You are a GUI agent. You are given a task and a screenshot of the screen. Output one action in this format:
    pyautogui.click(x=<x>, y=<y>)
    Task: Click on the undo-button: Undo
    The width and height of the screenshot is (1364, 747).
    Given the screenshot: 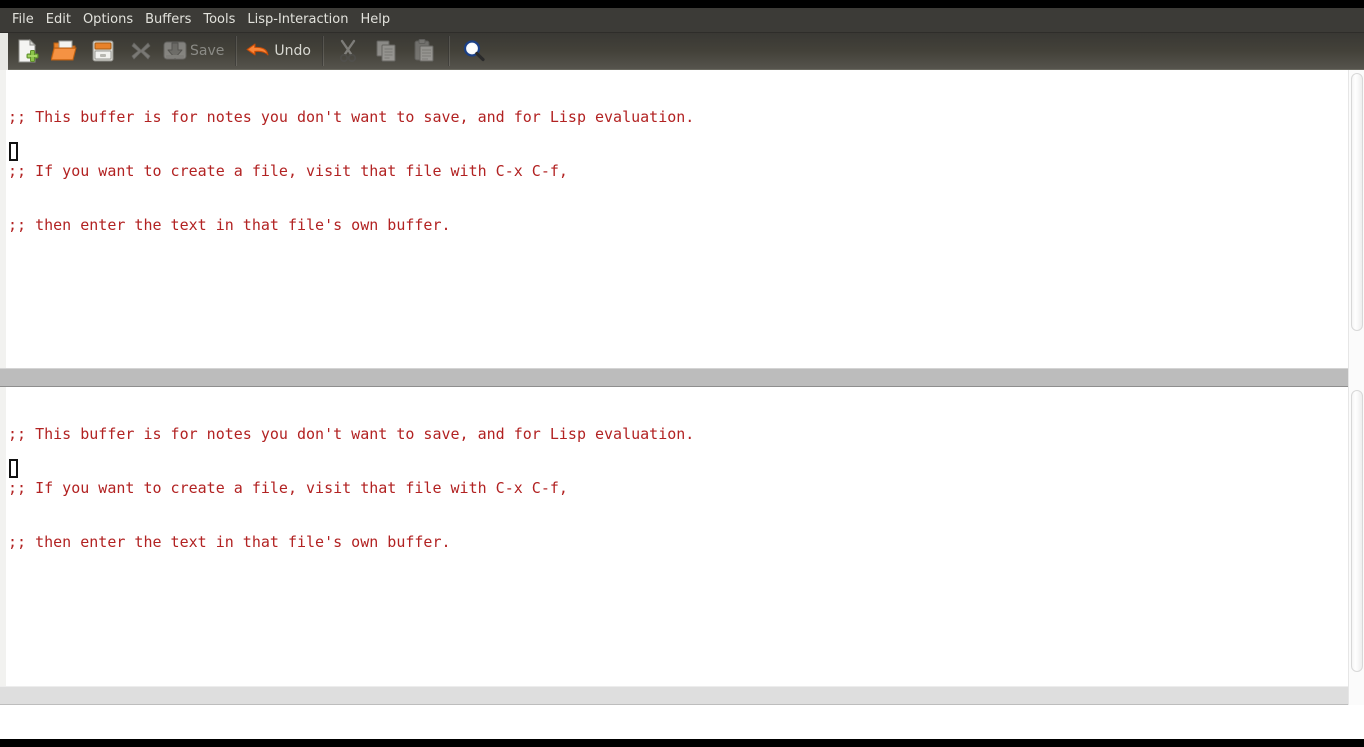 What is the action you would take?
    pyautogui.click(x=279, y=51)
    